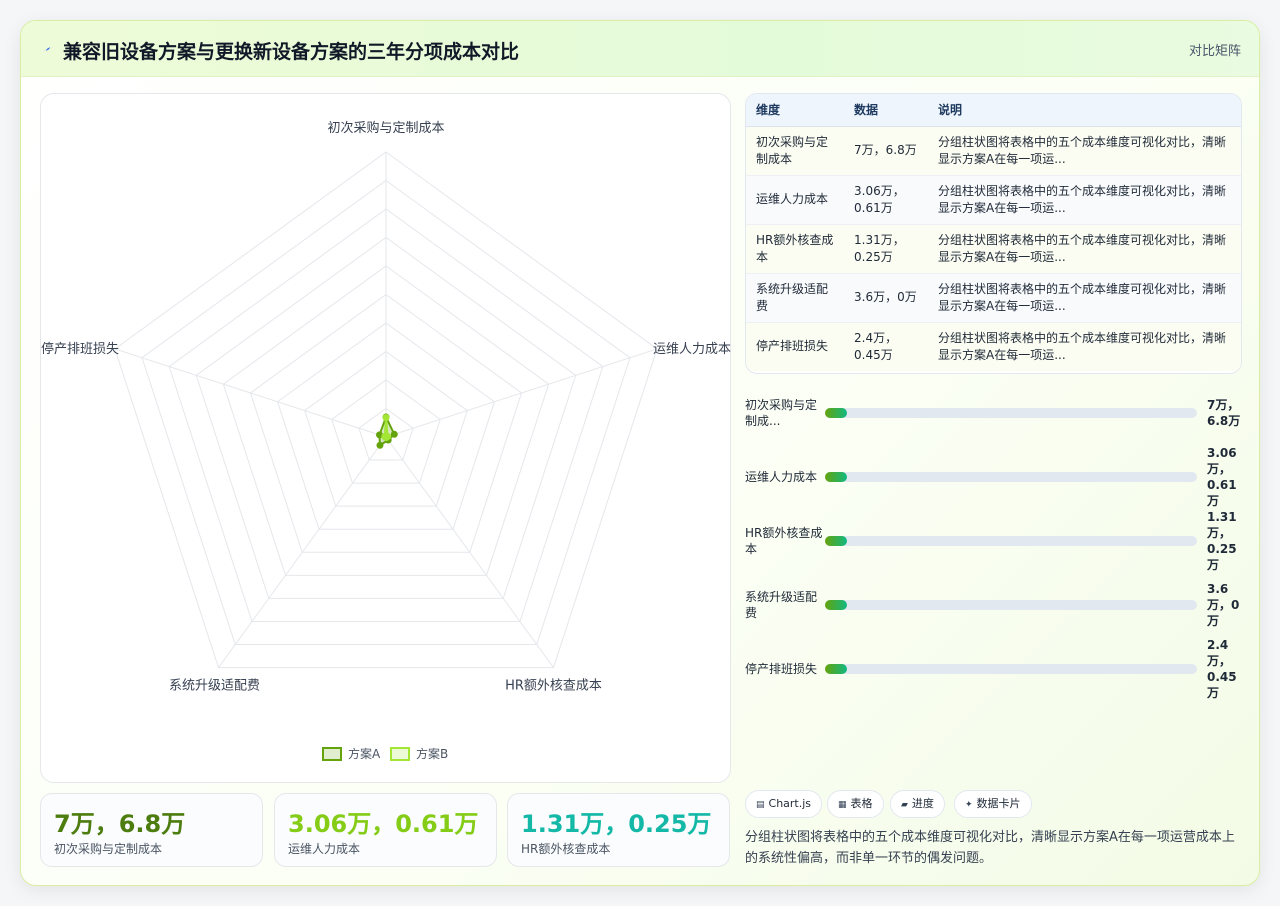 This screenshot has height=906, width=1280. I want to click on progress-row: 初次采购与定制成... 7万，6.8万, so click(993, 413).